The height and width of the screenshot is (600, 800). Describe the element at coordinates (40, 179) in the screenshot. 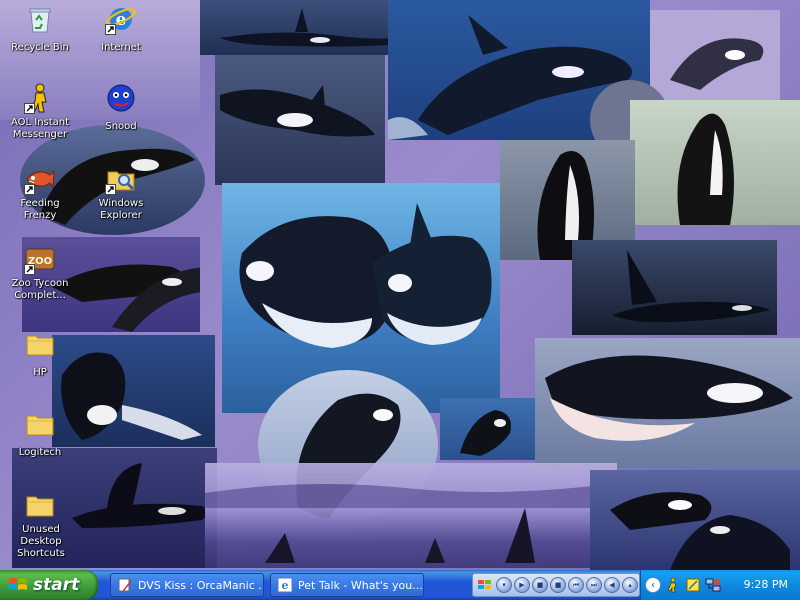

I see `feeding-frenzy-icon` at that location.